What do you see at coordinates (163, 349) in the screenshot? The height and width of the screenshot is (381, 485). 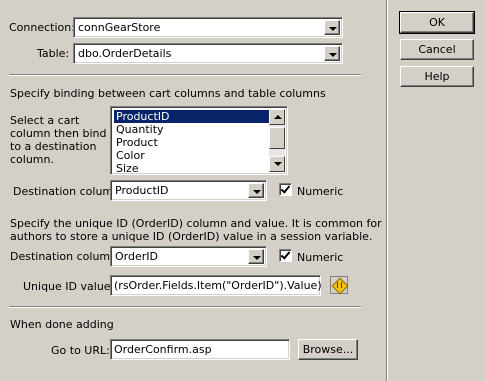 I see `go-to-url-value: OrderConfirm.asp` at bounding box center [163, 349].